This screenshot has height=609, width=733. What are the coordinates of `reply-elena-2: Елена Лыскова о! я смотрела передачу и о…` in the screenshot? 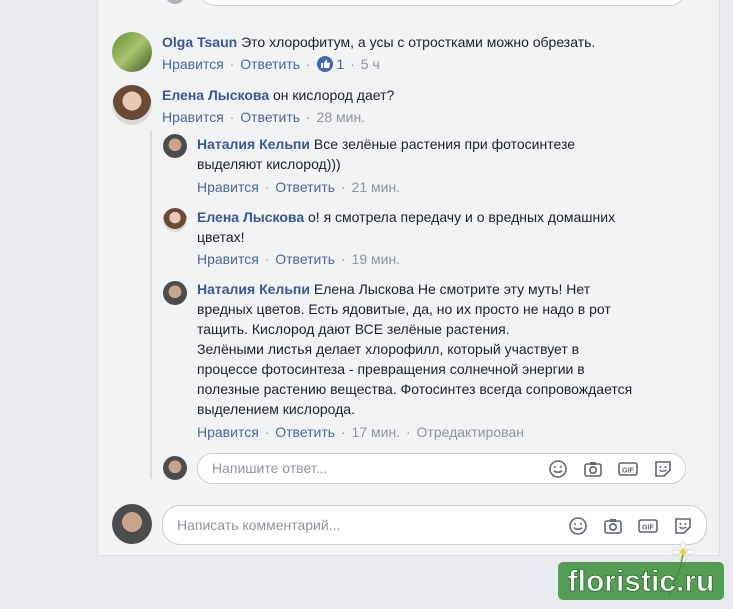 It's located at (437, 227).